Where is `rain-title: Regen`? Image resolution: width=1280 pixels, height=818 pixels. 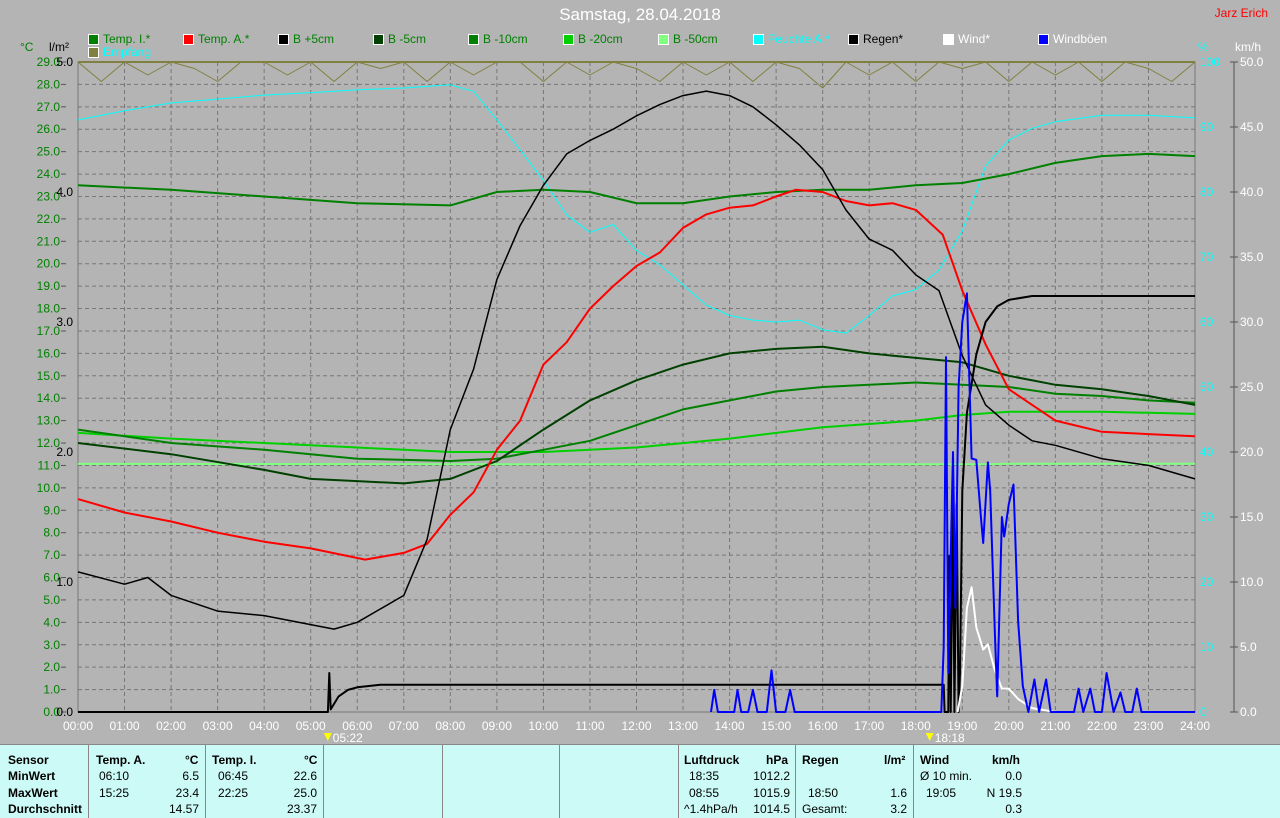
rain-title: Regen is located at coordinates (820, 760).